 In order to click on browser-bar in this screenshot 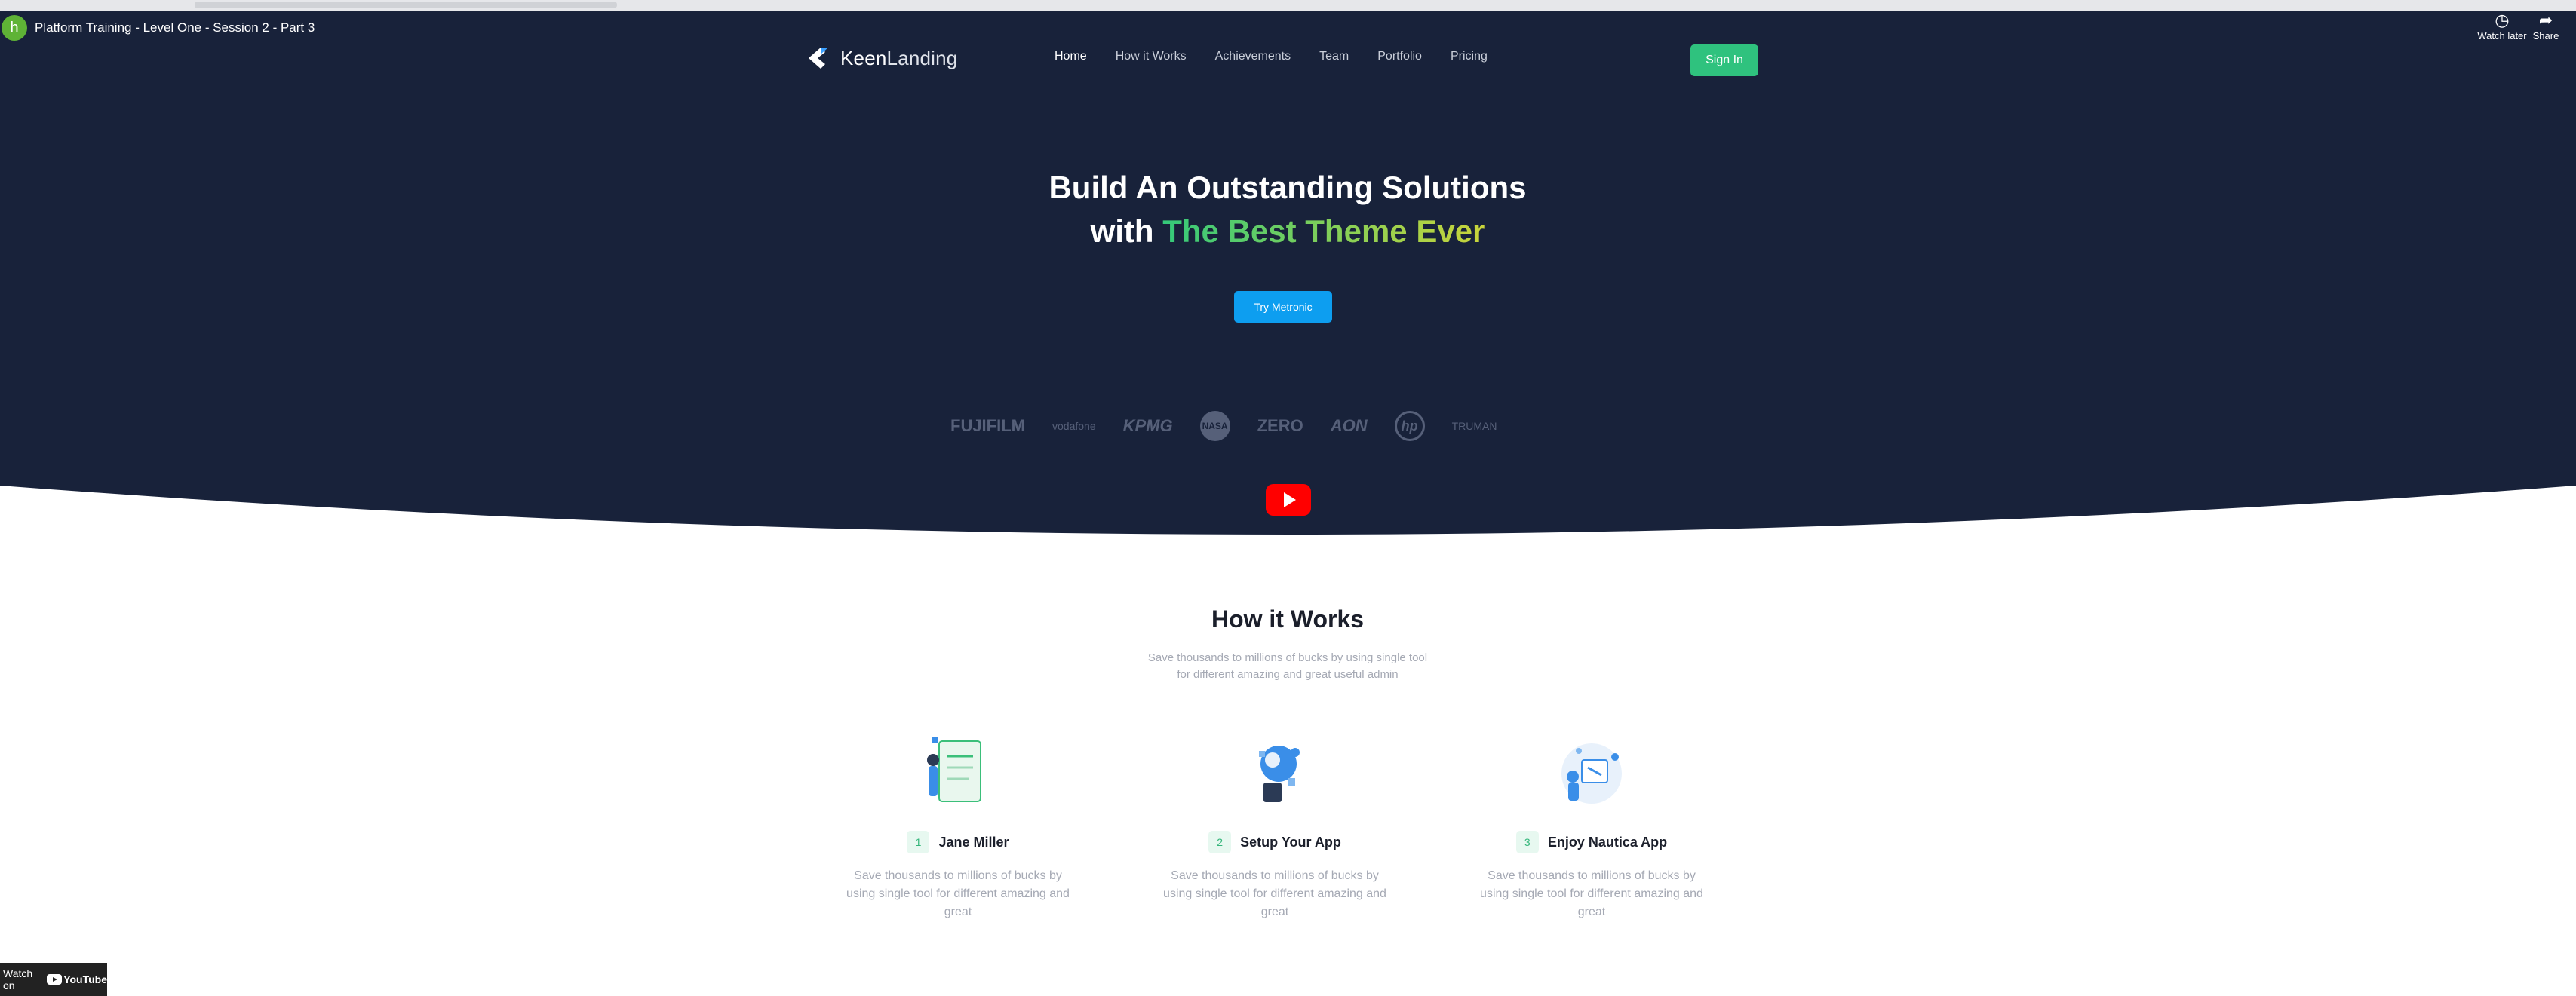, I will do `click(1288, 5)`.